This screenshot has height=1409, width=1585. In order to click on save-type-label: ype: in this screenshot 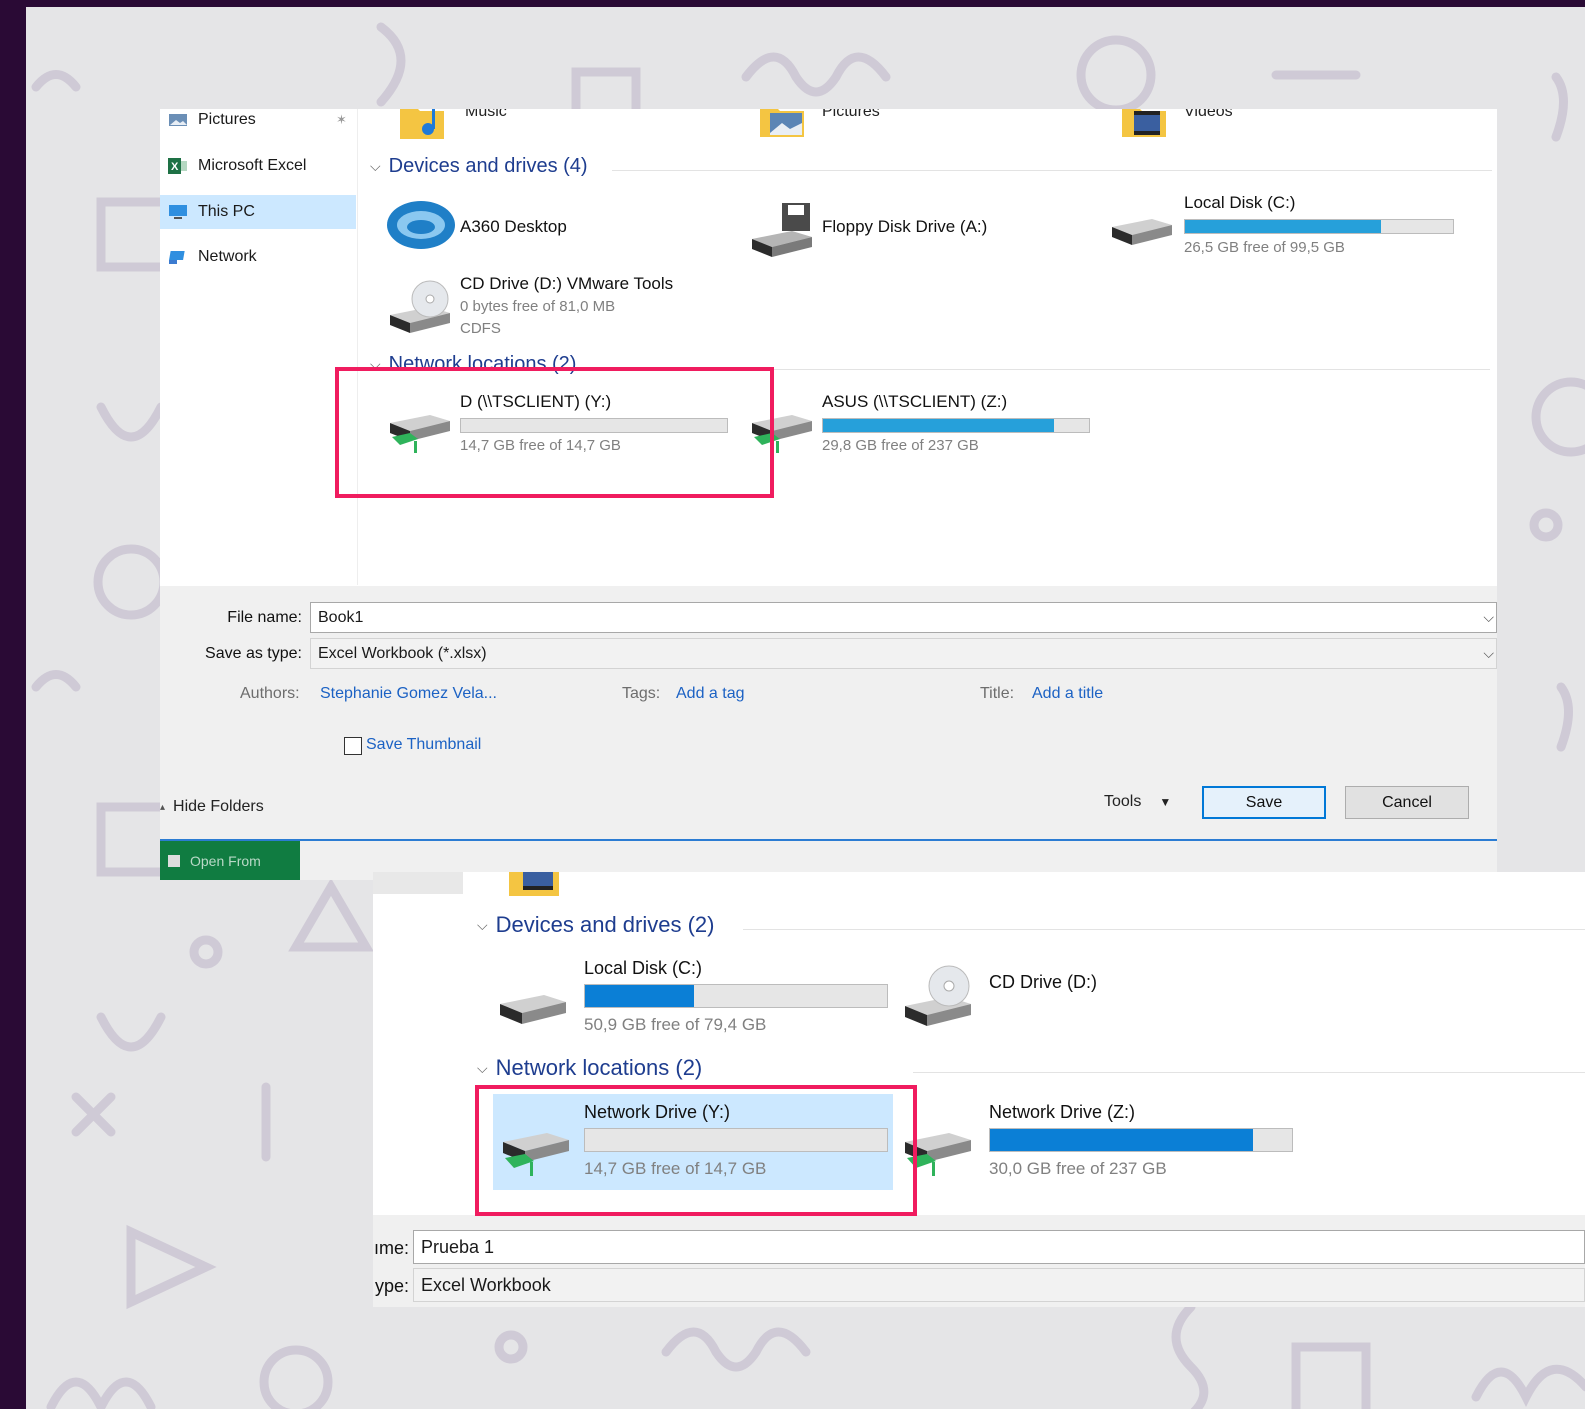, I will do `click(391, 1286)`.